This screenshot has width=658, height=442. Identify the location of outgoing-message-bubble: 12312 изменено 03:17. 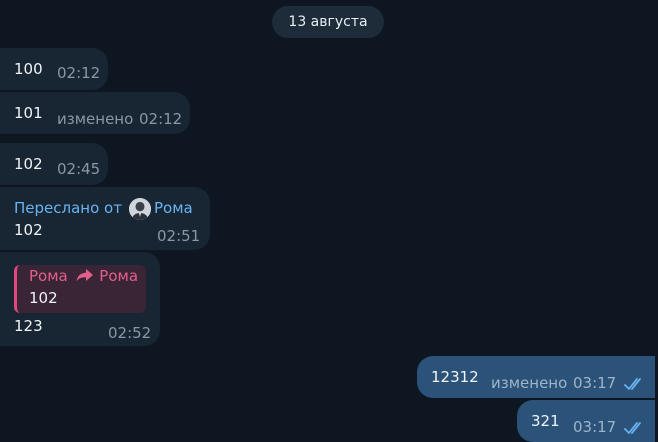
(536, 377).